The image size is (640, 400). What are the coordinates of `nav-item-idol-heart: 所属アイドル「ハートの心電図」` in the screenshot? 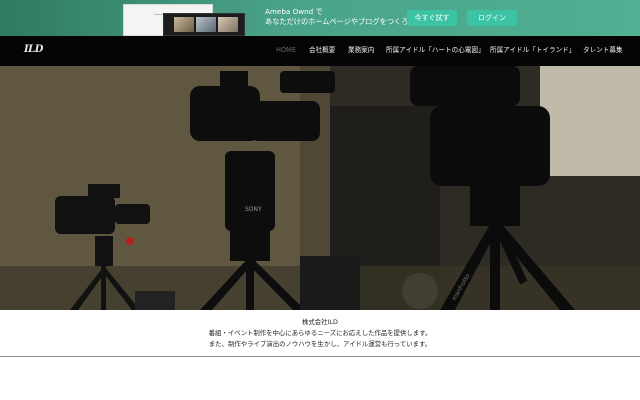 It's located at (435, 50).